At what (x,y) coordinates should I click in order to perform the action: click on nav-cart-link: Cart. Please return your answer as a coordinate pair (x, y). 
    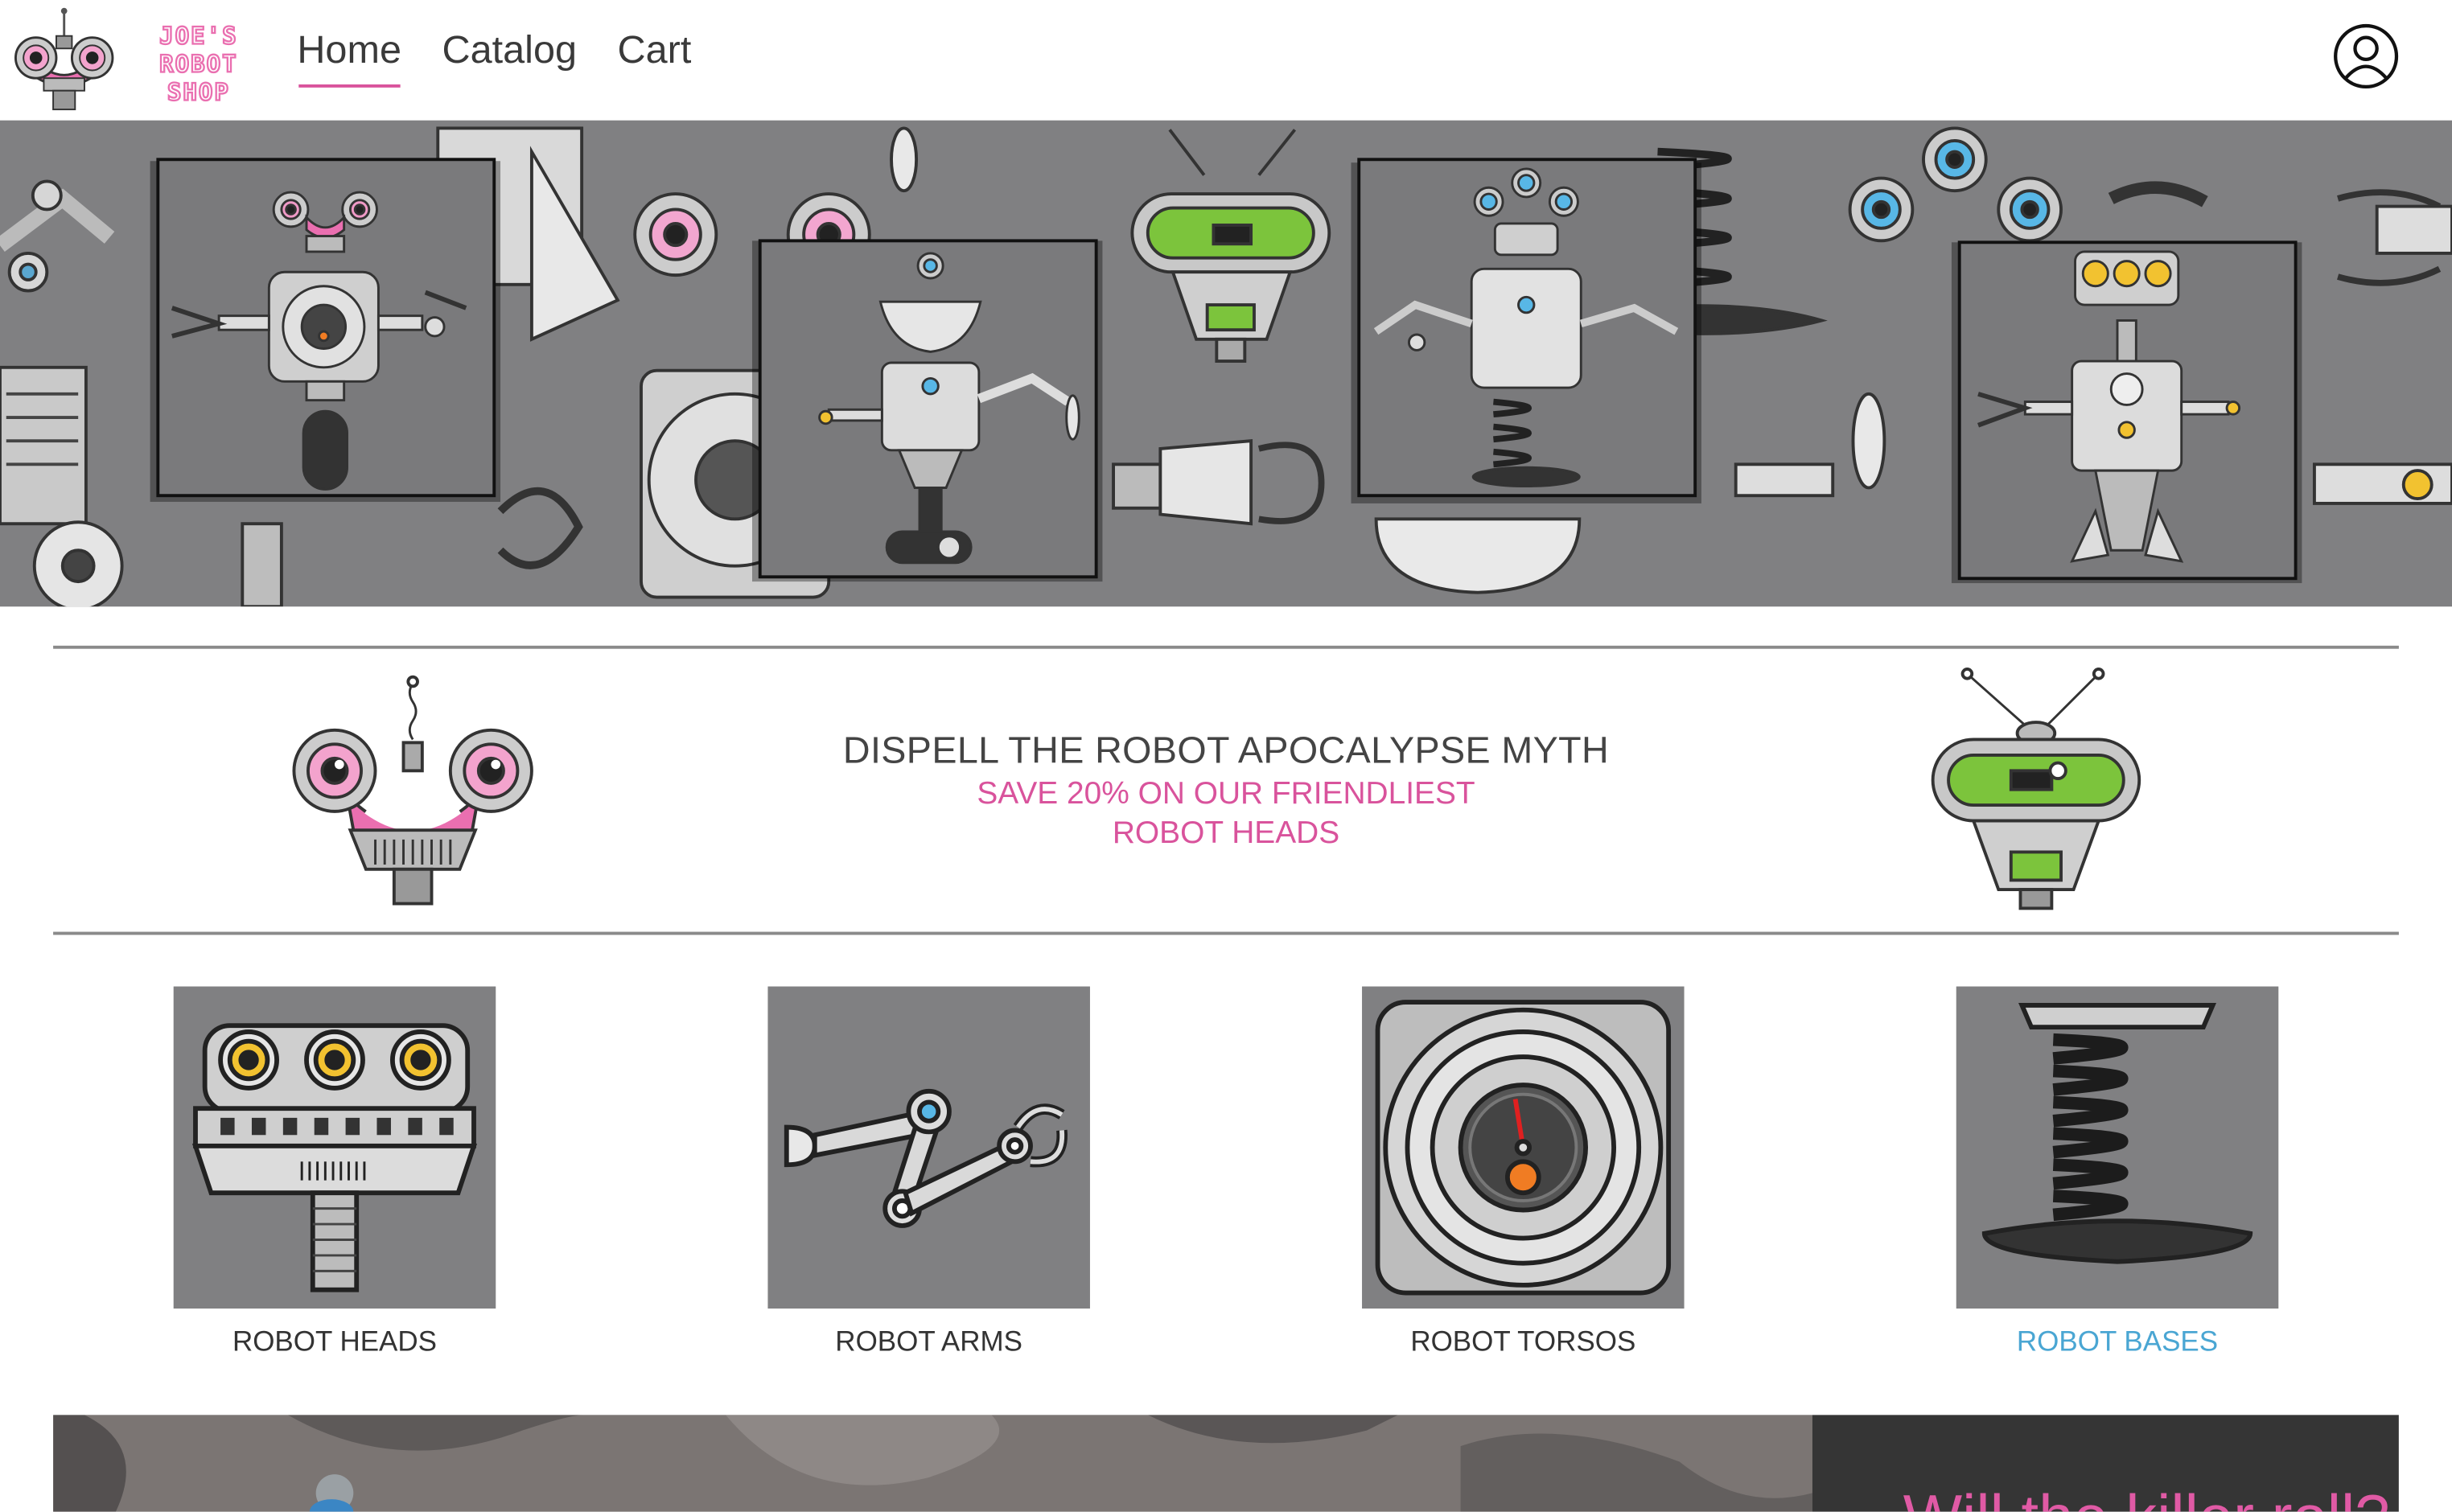
    Looking at the image, I should click on (655, 56).